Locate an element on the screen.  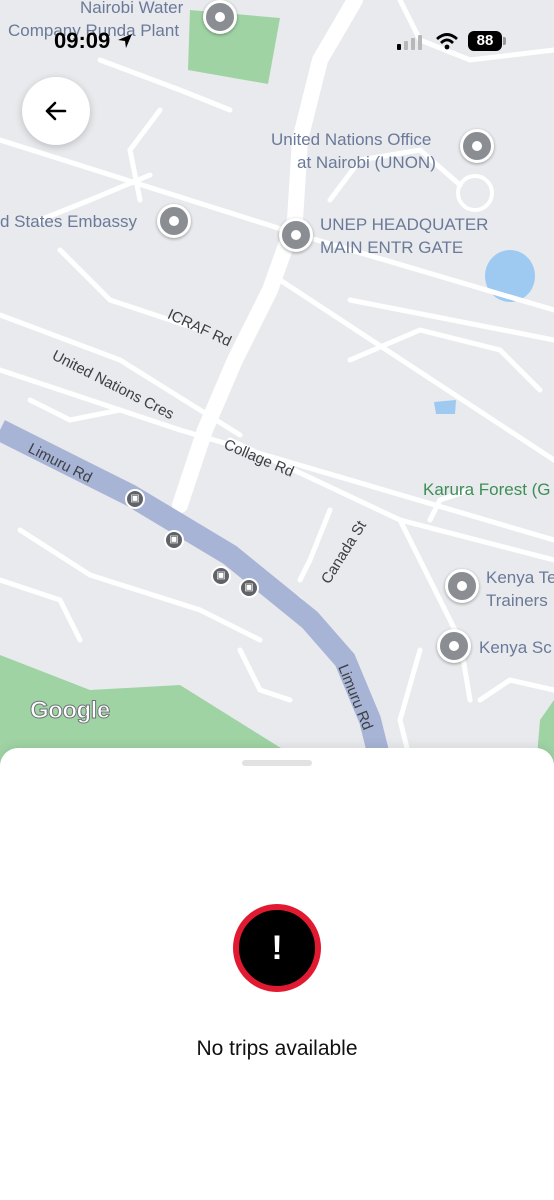
status-bar: 09:09 88 is located at coordinates (277, 40).